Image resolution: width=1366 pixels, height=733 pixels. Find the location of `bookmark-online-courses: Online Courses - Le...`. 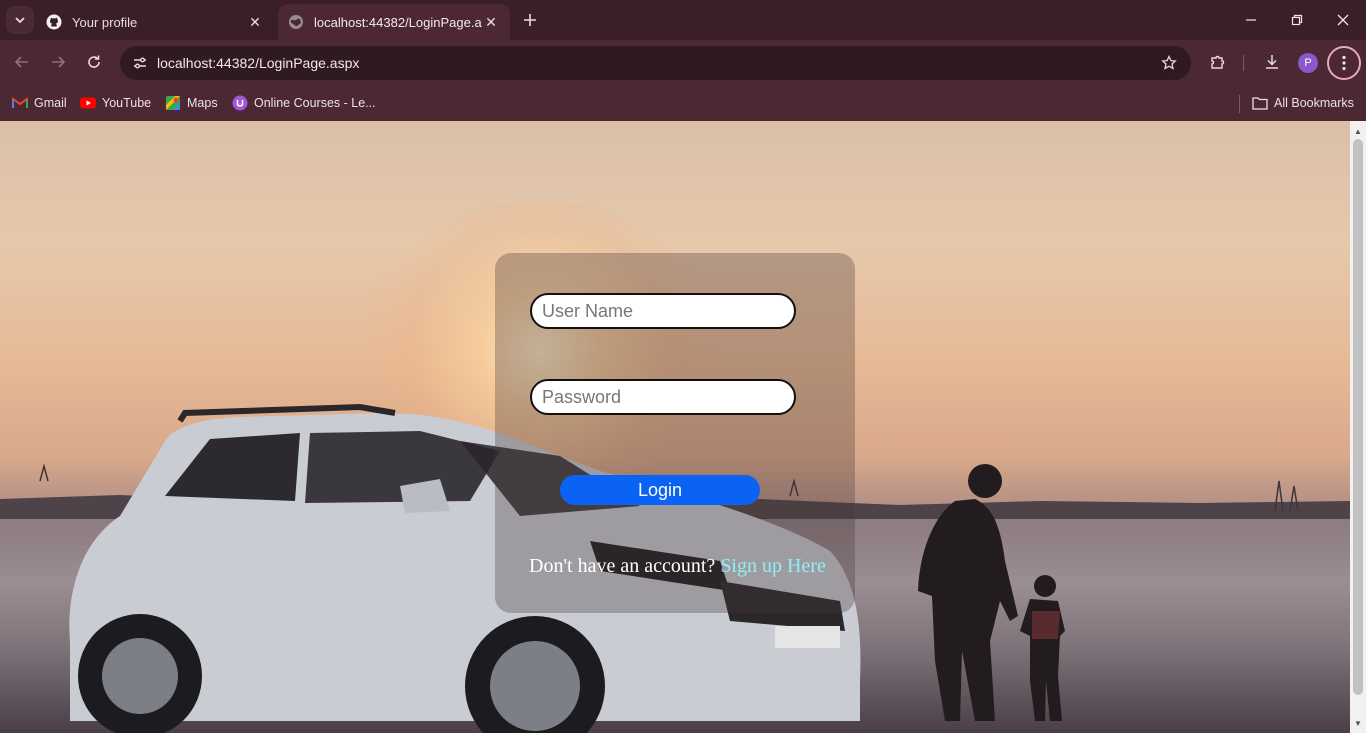

bookmark-online-courses: Online Courses - Le... is located at coordinates (304, 103).